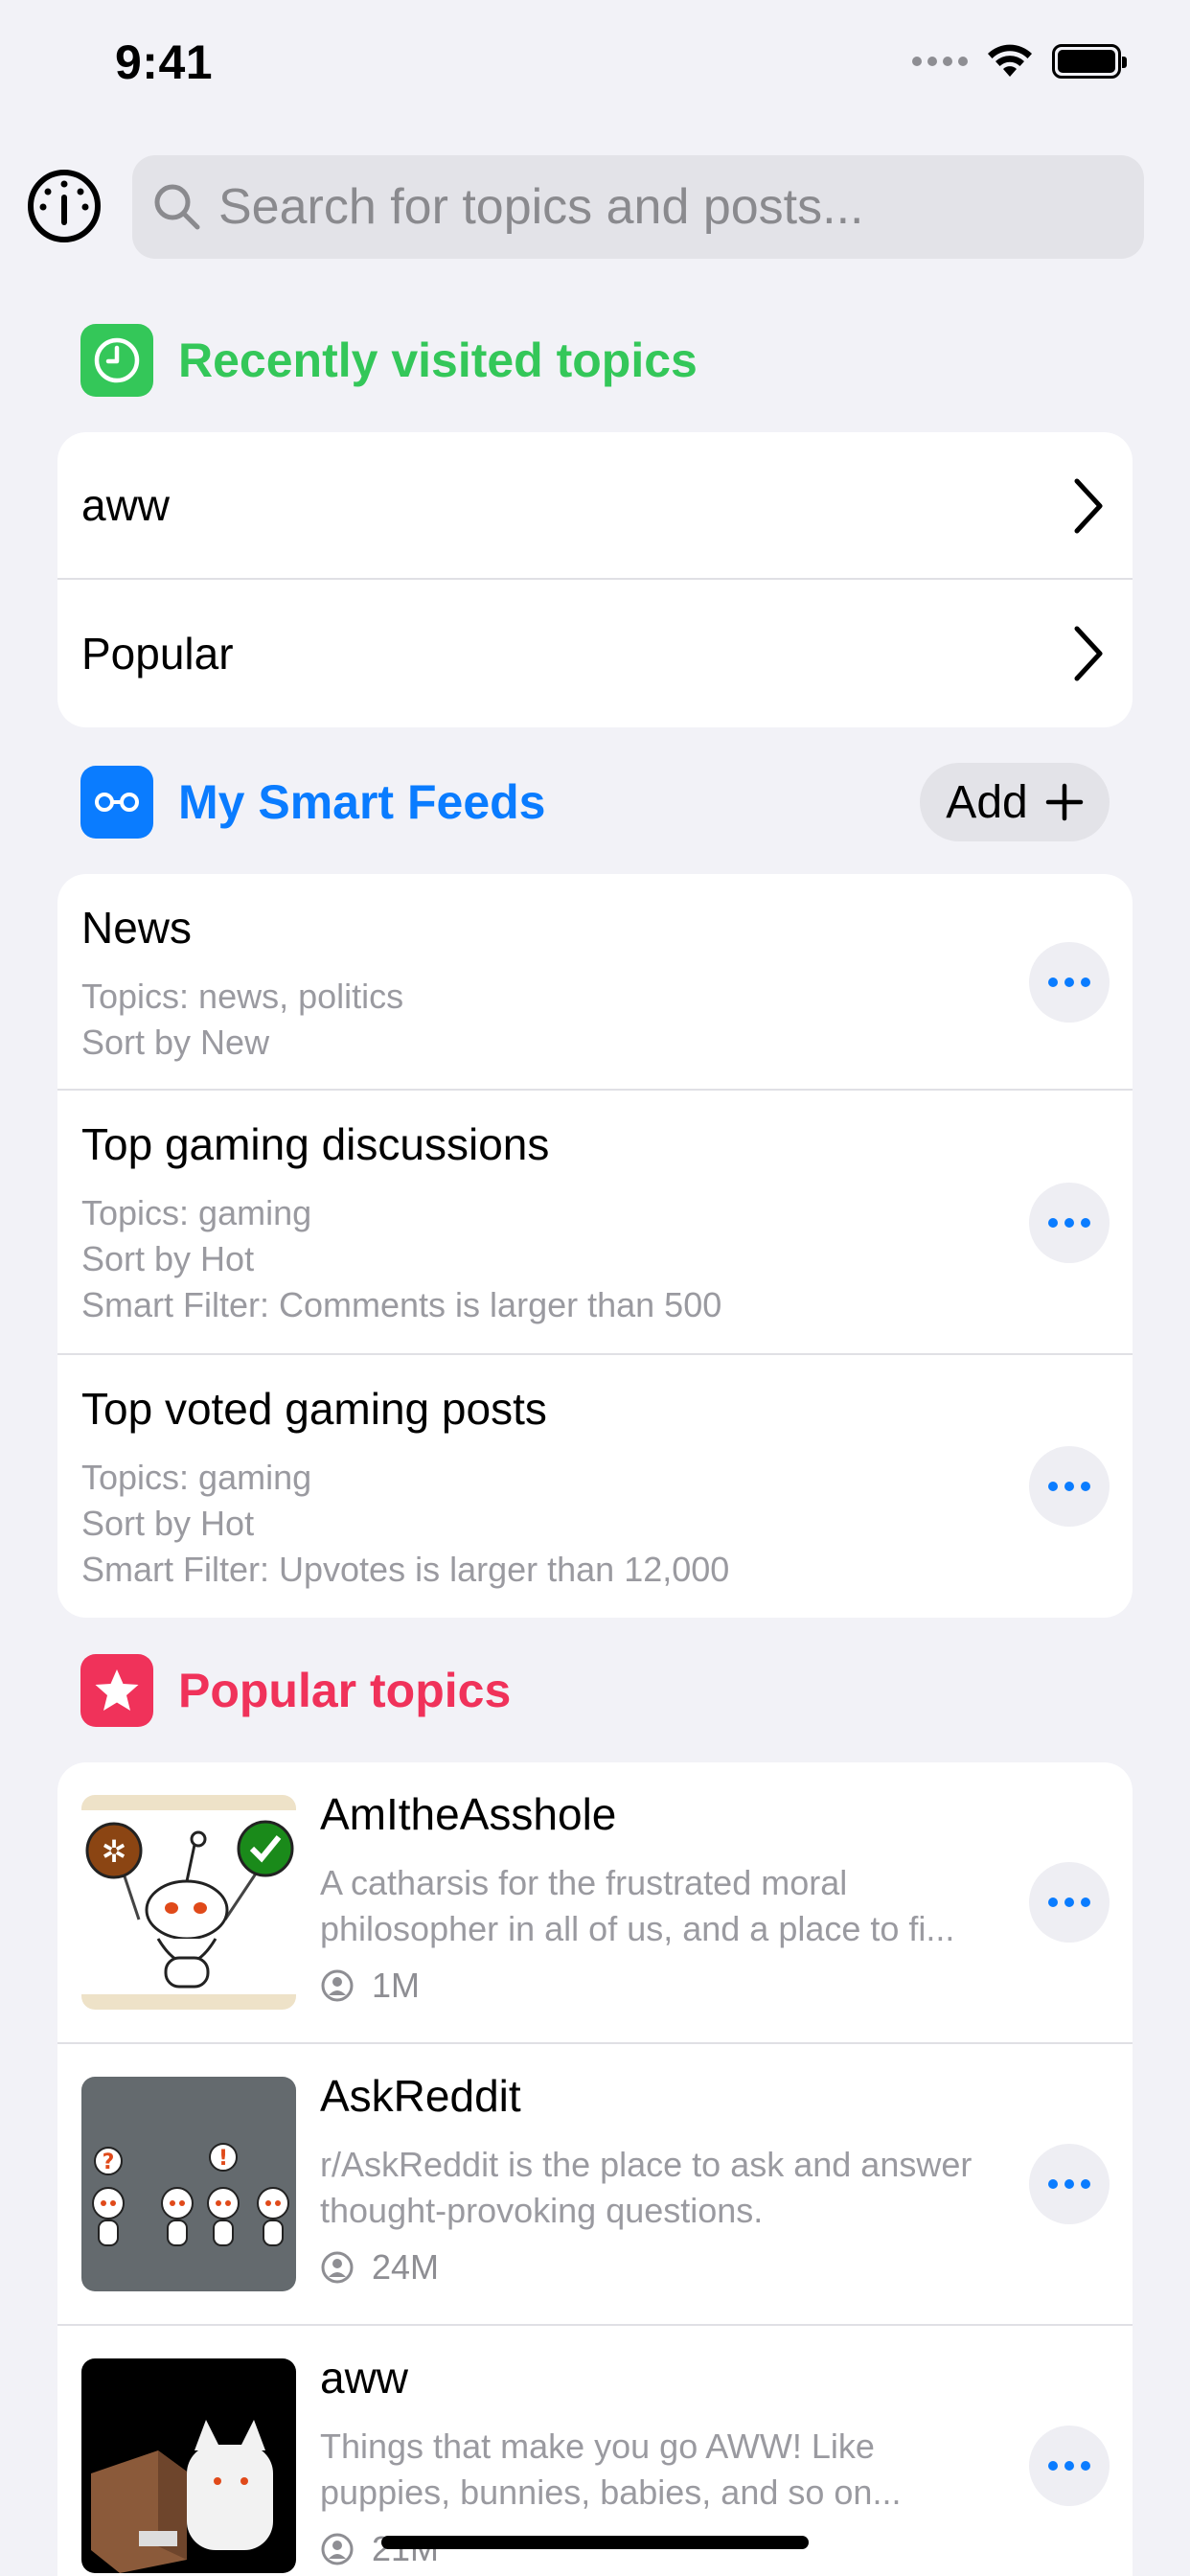 The image size is (1190, 2576). I want to click on member-count: 1M, so click(397, 1985).